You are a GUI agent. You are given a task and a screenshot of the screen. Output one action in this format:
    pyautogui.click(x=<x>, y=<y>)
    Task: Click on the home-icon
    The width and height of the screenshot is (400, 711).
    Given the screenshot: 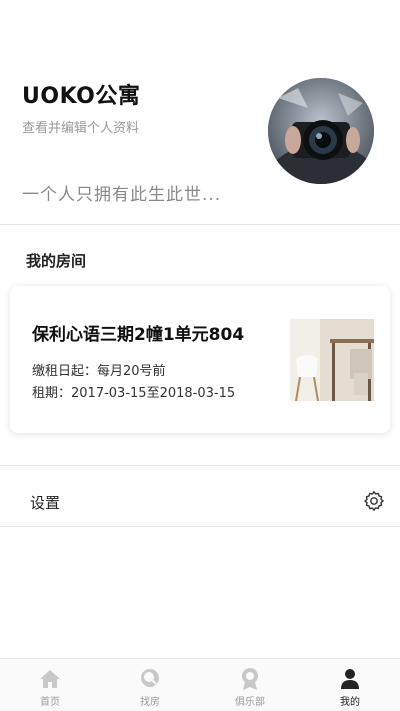 What is the action you would take?
    pyautogui.click(x=50, y=679)
    